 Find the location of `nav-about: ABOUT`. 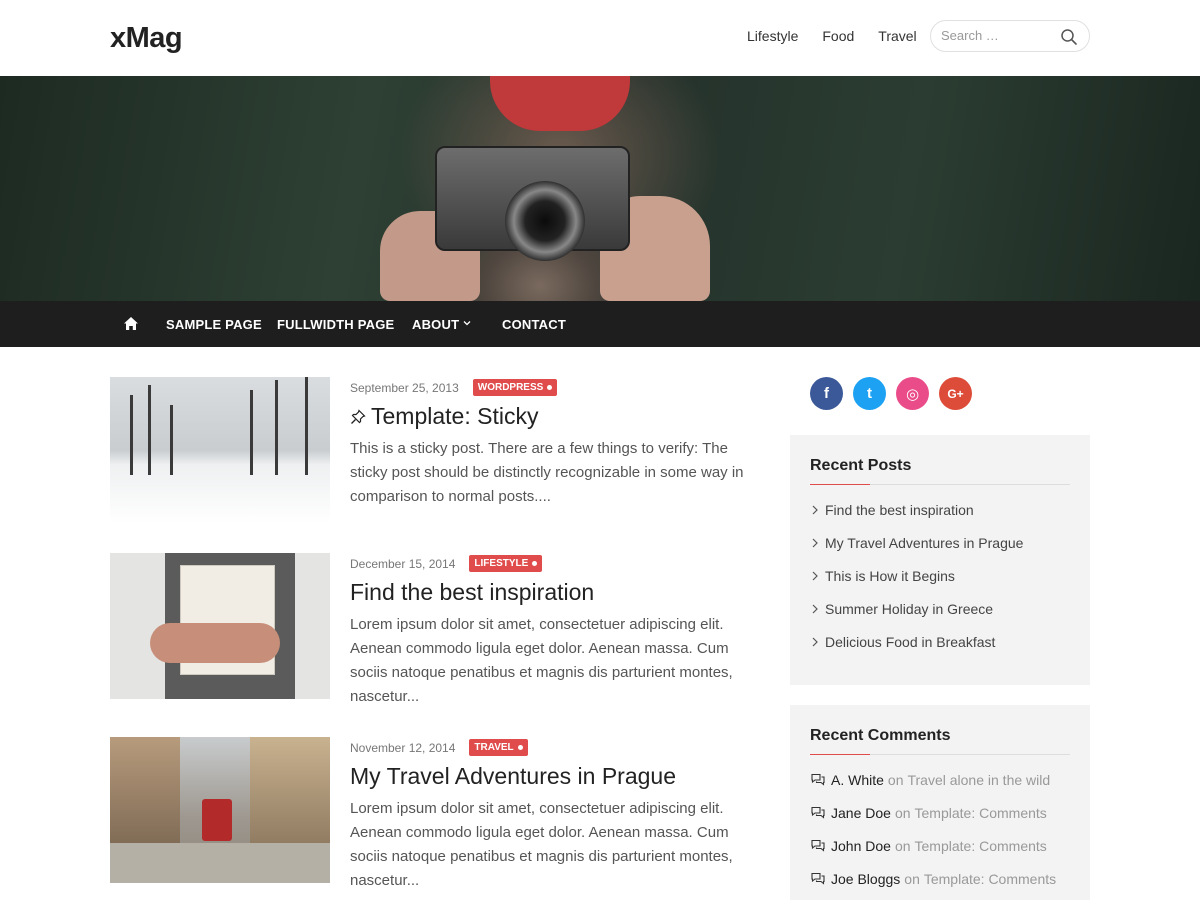

nav-about: ABOUT is located at coordinates (441, 324).